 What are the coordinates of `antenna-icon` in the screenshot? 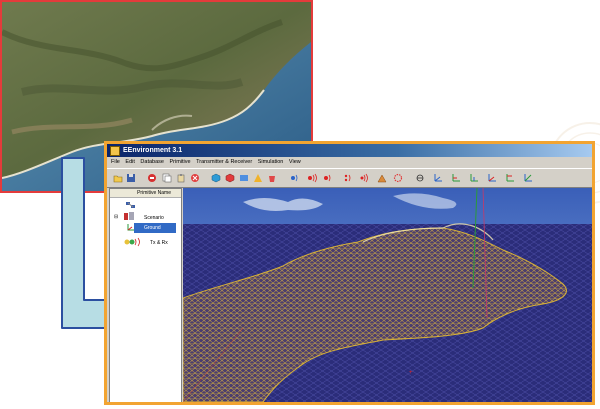 It's located at (132, 242).